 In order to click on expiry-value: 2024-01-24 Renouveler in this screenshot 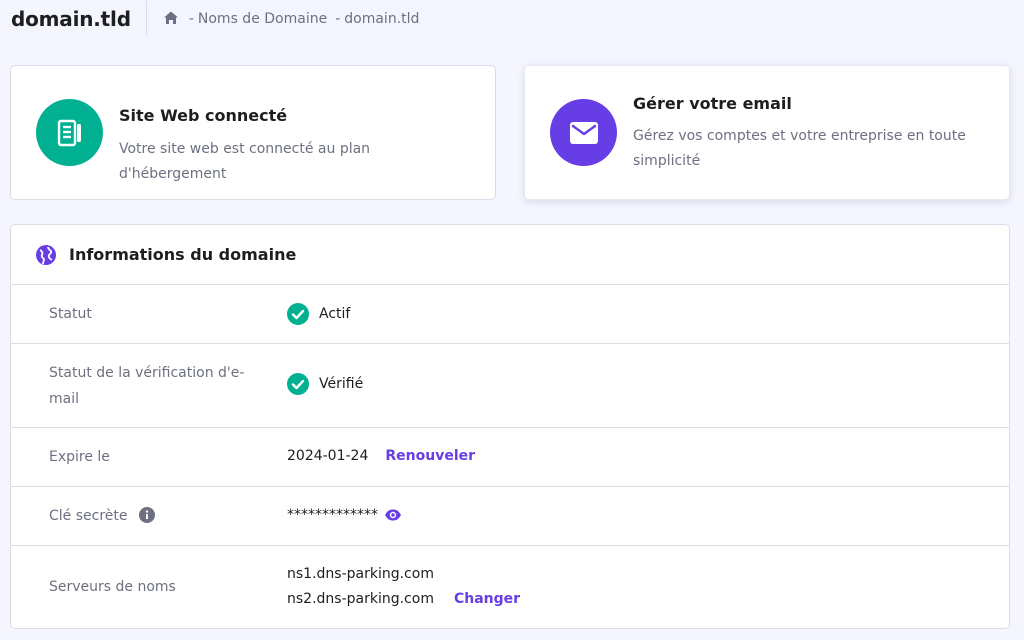, I will do `click(381, 456)`.